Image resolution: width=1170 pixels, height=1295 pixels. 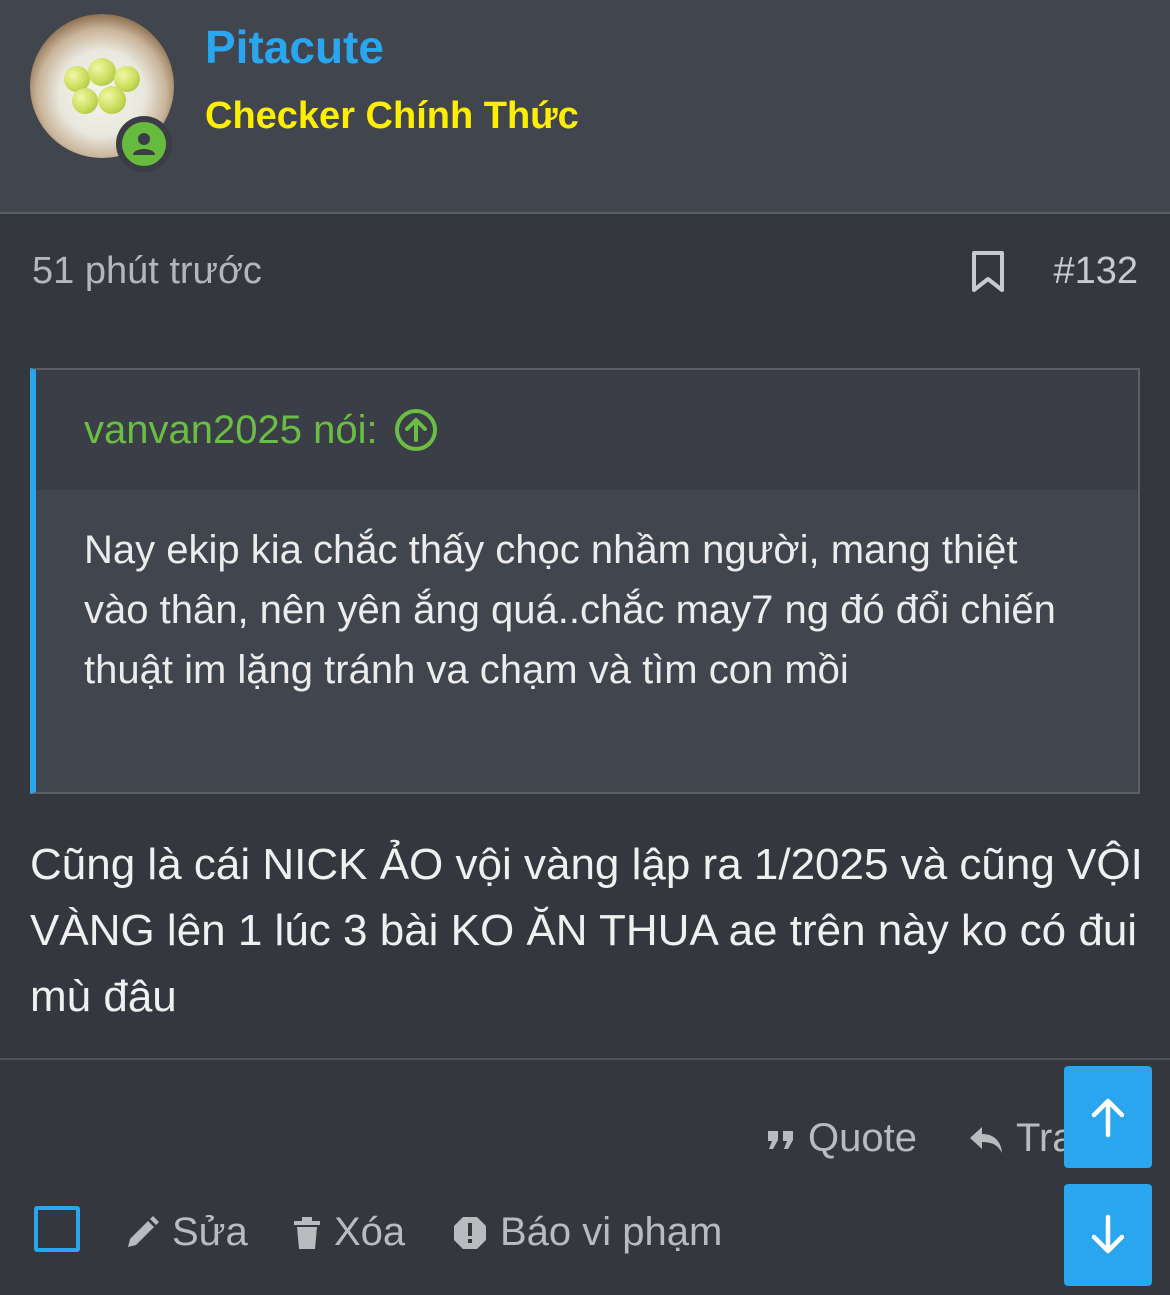 What do you see at coordinates (231, 430) in the screenshot?
I see `quote-author: vanvan2025 nói:` at bounding box center [231, 430].